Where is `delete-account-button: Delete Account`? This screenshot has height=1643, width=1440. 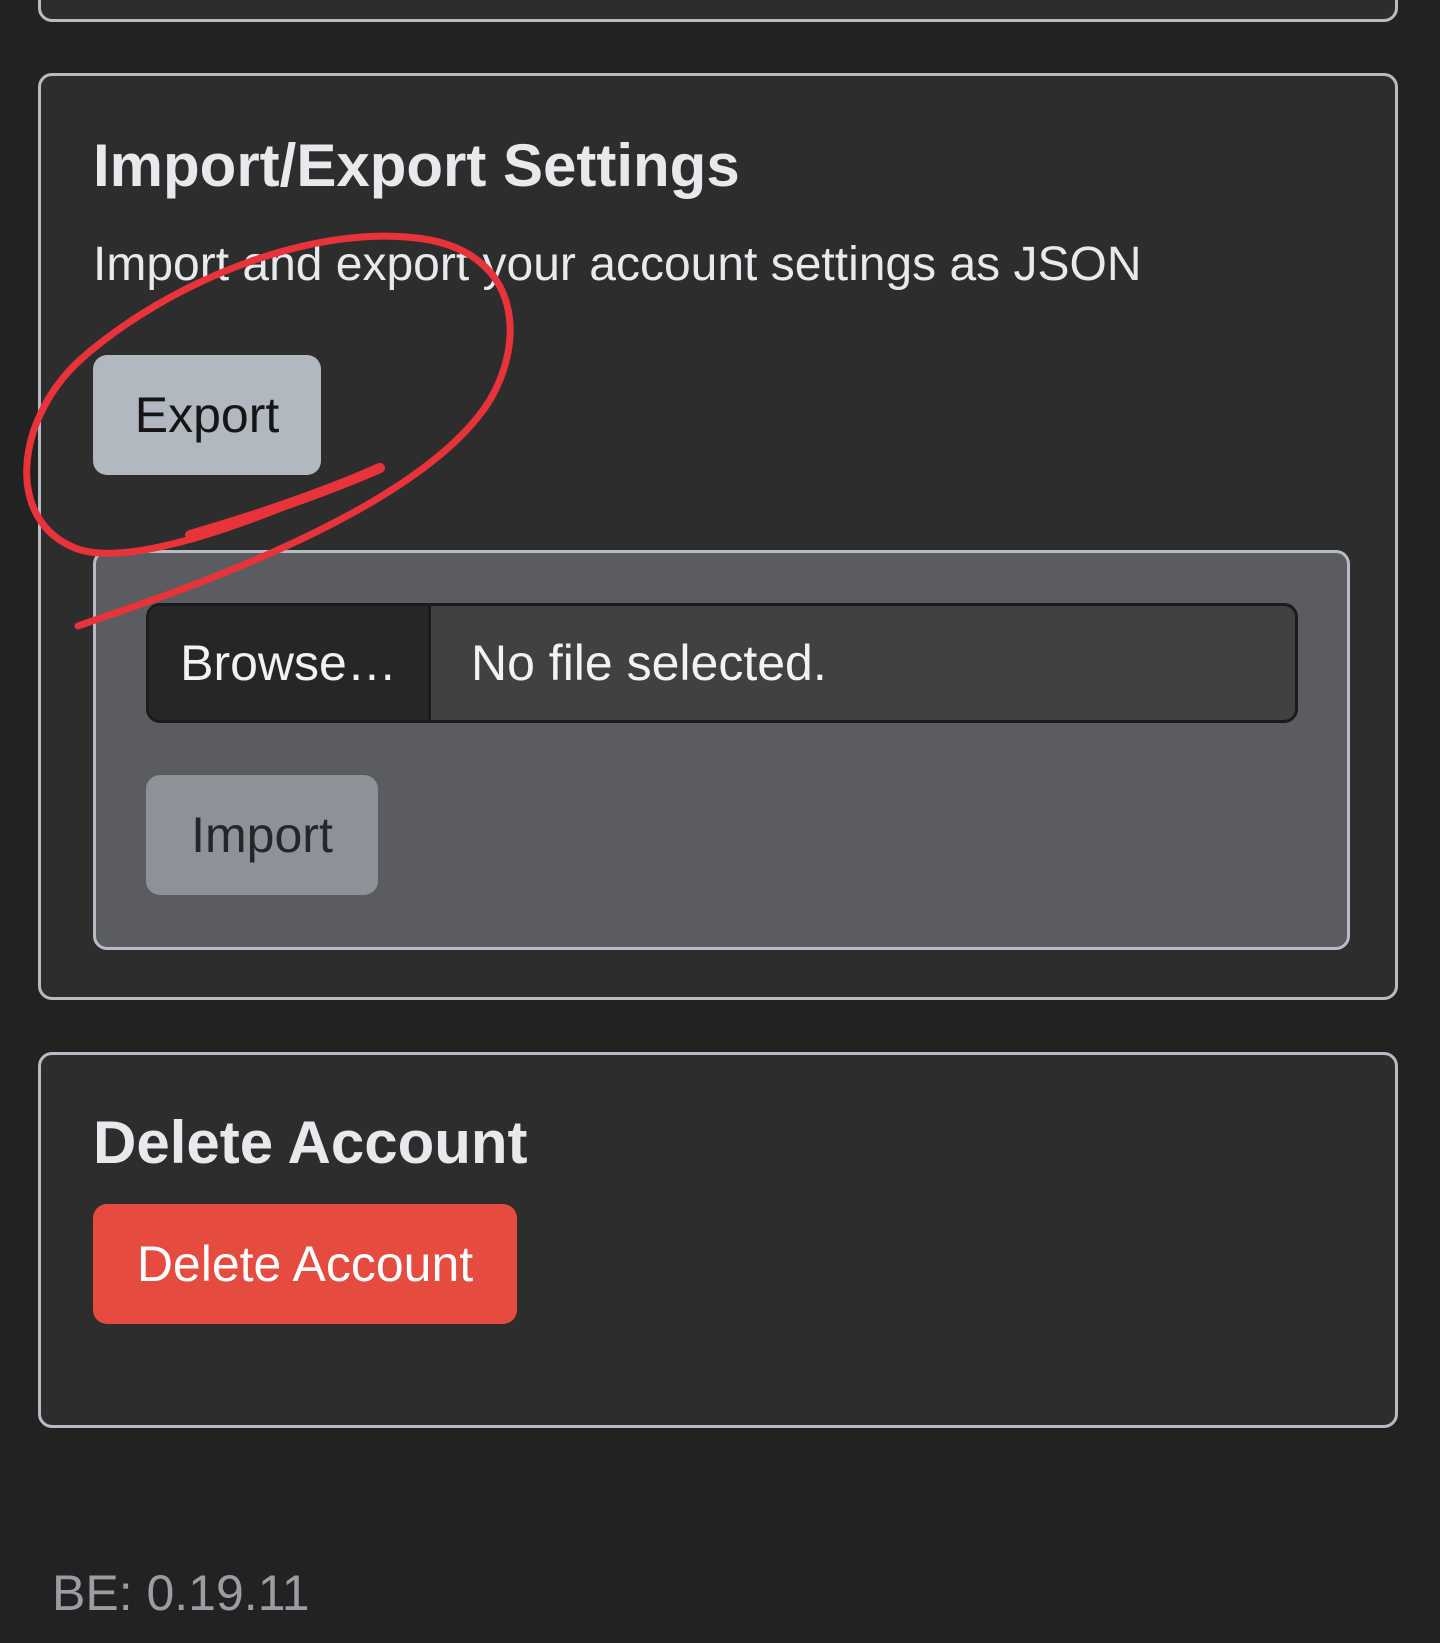
delete-account-button: Delete Account is located at coordinates (305, 1264).